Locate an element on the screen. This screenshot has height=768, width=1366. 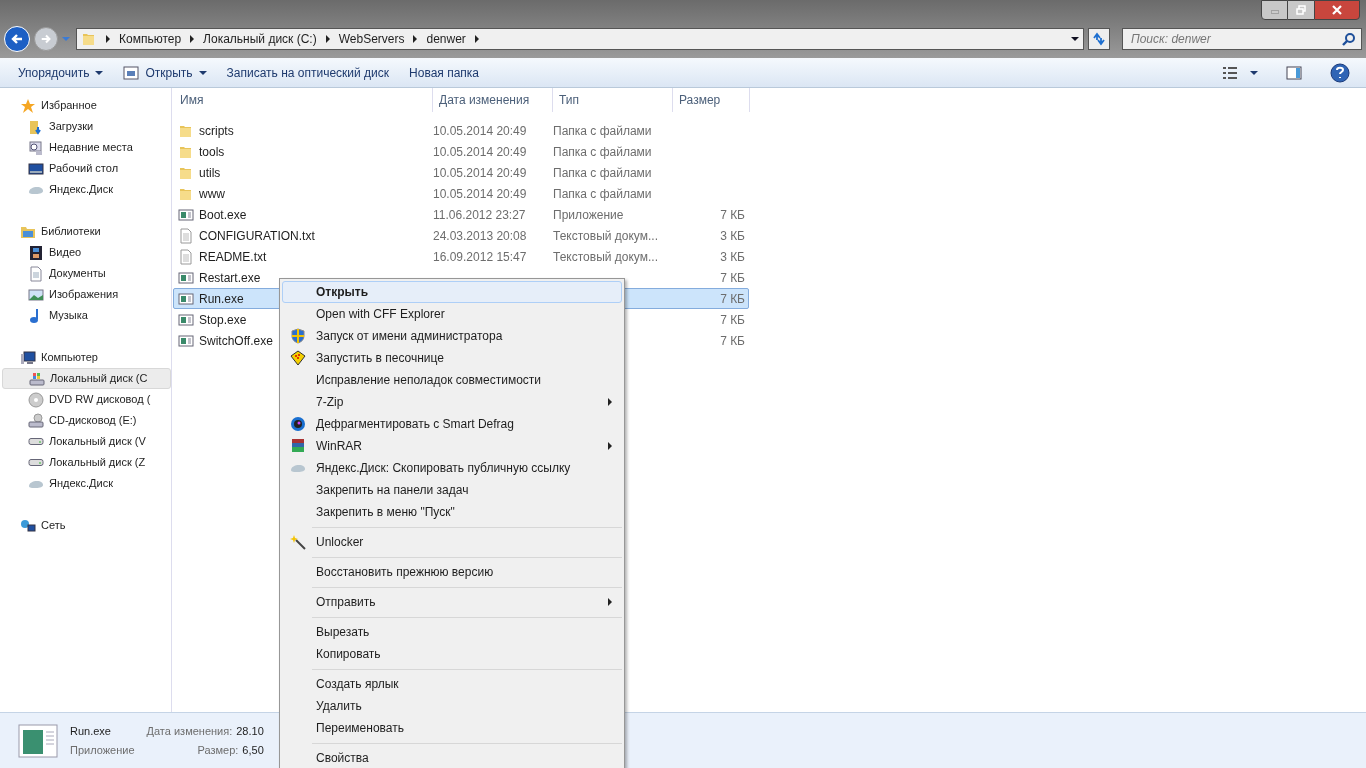
detail-value: 6,50 is located at coordinates (253, 750).